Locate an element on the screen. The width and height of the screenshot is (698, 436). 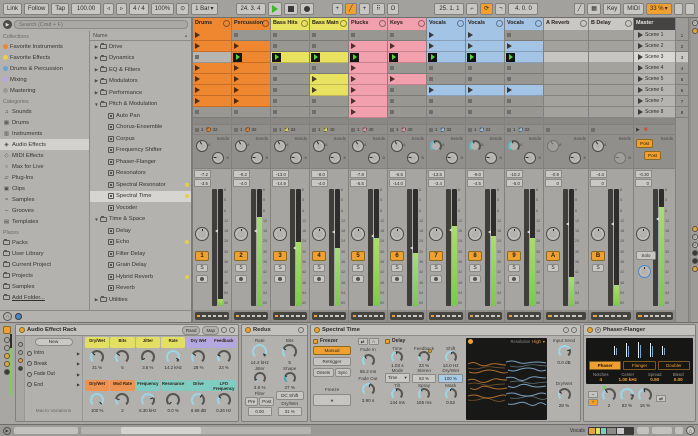
fade-out-knob is located at coordinates (368, 389).